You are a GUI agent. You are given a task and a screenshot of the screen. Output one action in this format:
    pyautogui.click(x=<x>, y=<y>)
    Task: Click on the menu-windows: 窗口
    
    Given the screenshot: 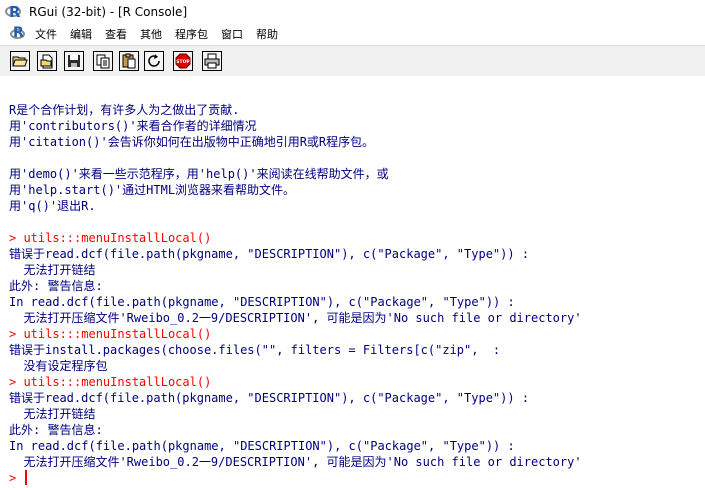 What is the action you would take?
    pyautogui.click(x=232, y=34)
    